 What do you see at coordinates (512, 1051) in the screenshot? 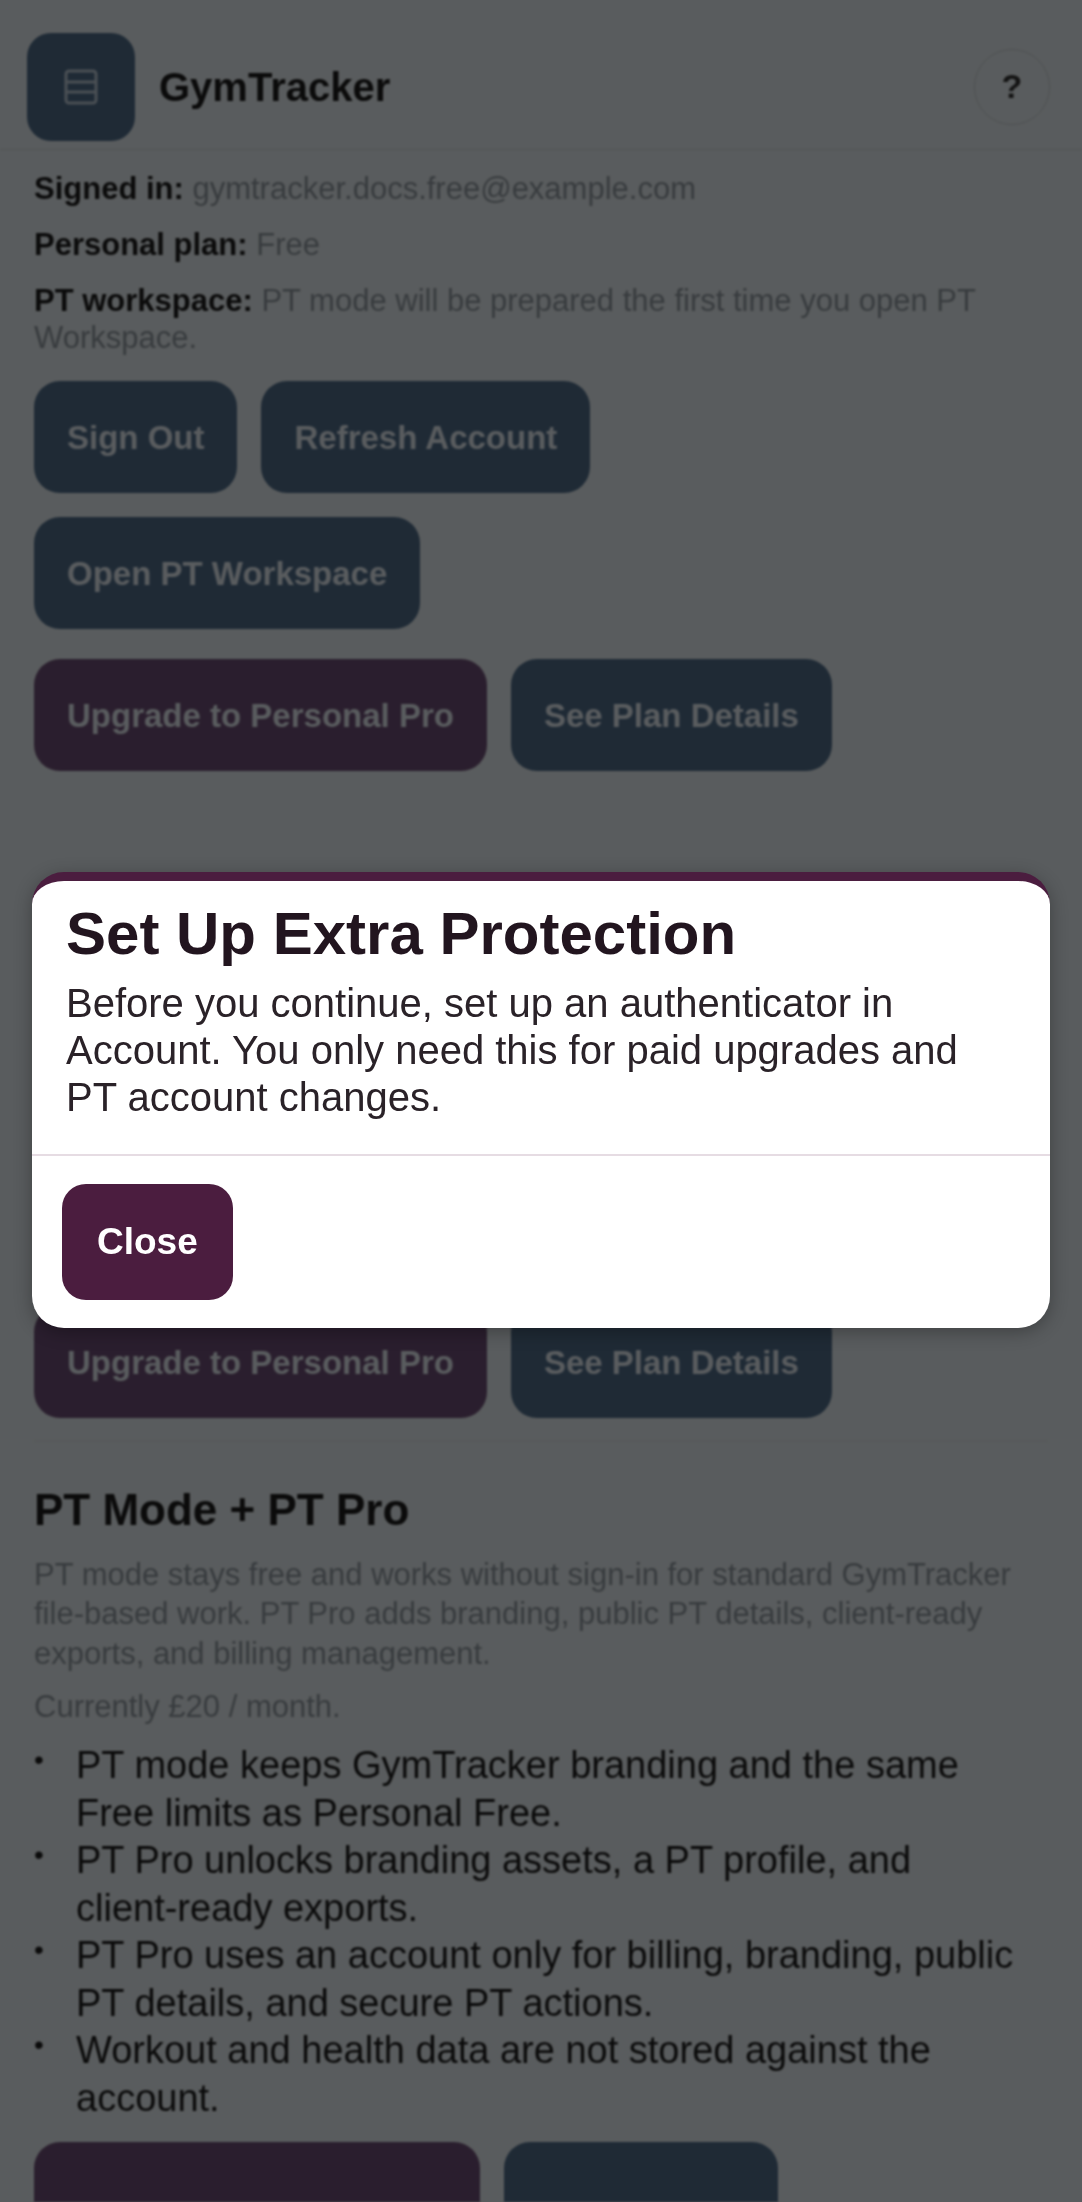
I see `modal-message: Before you continue, set up an authenticator in Account. You only need this for paid upgrades and PT account changes.` at bounding box center [512, 1051].